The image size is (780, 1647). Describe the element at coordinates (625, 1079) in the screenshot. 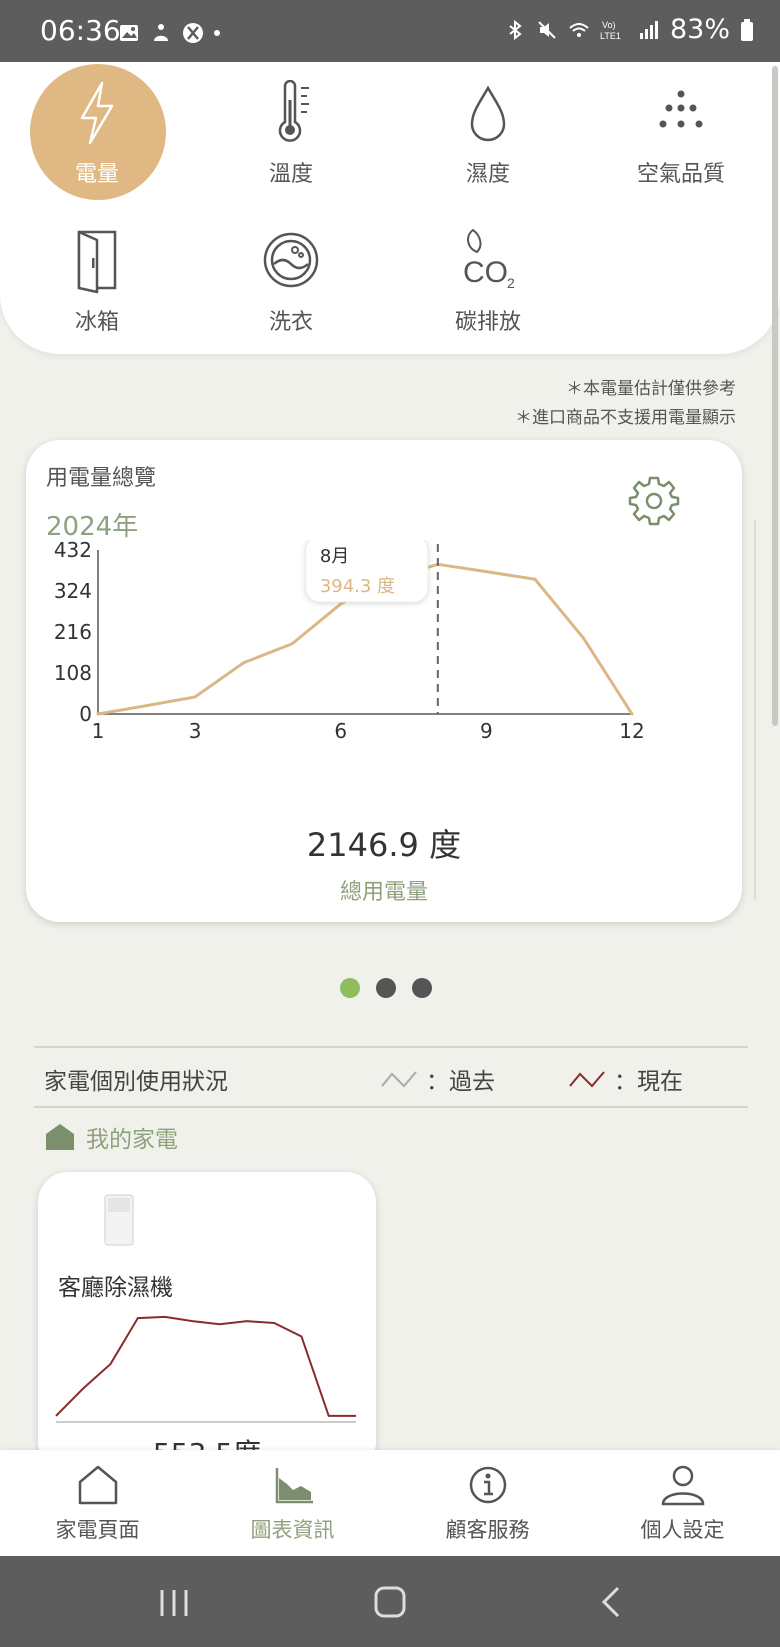

I see `legend-now: ：現在` at that location.